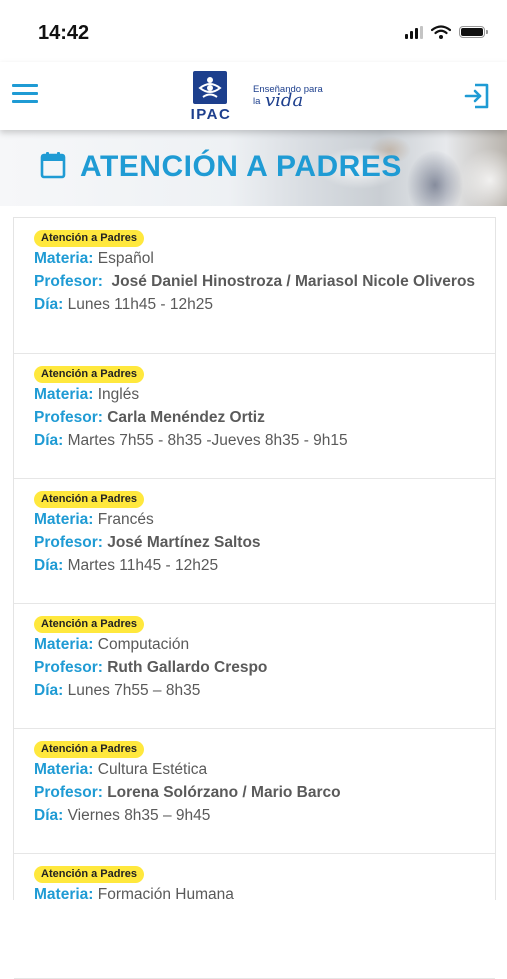 This screenshot has width=507, height=979. What do you see at coordinates (152, 769) in the screenshot?
I see `materia-value: Cultura Estética` at bounding box center [152, 769].